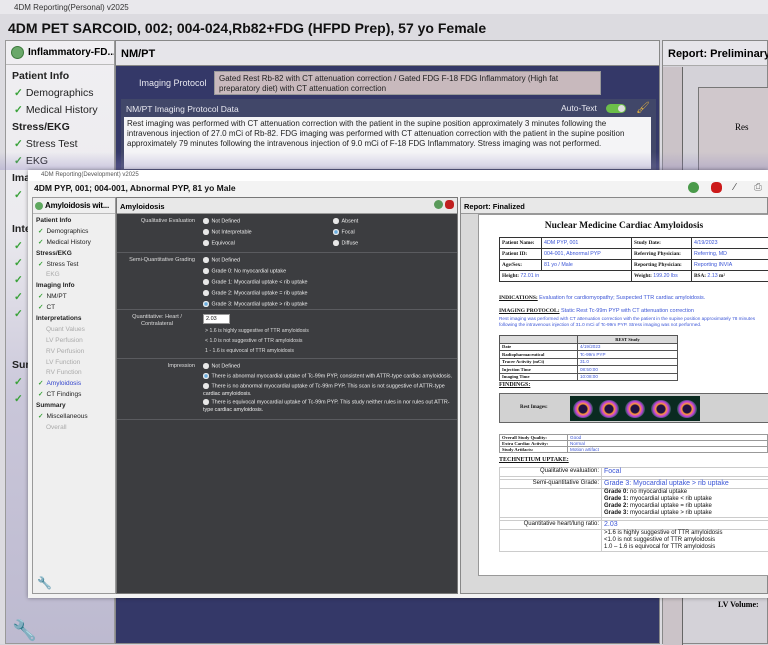 This screenshot has width=768, height=645. I want to click on sidebar-item-quant-values: Quant Values, so click(74, 330).